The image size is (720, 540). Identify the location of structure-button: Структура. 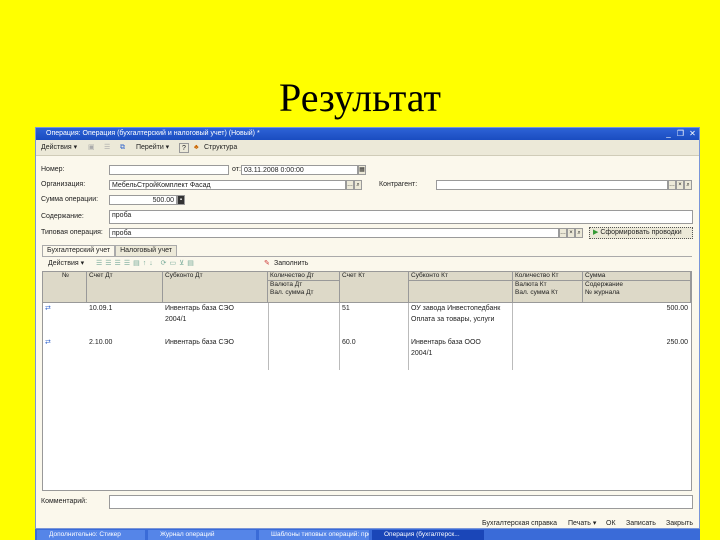
(220, 148).